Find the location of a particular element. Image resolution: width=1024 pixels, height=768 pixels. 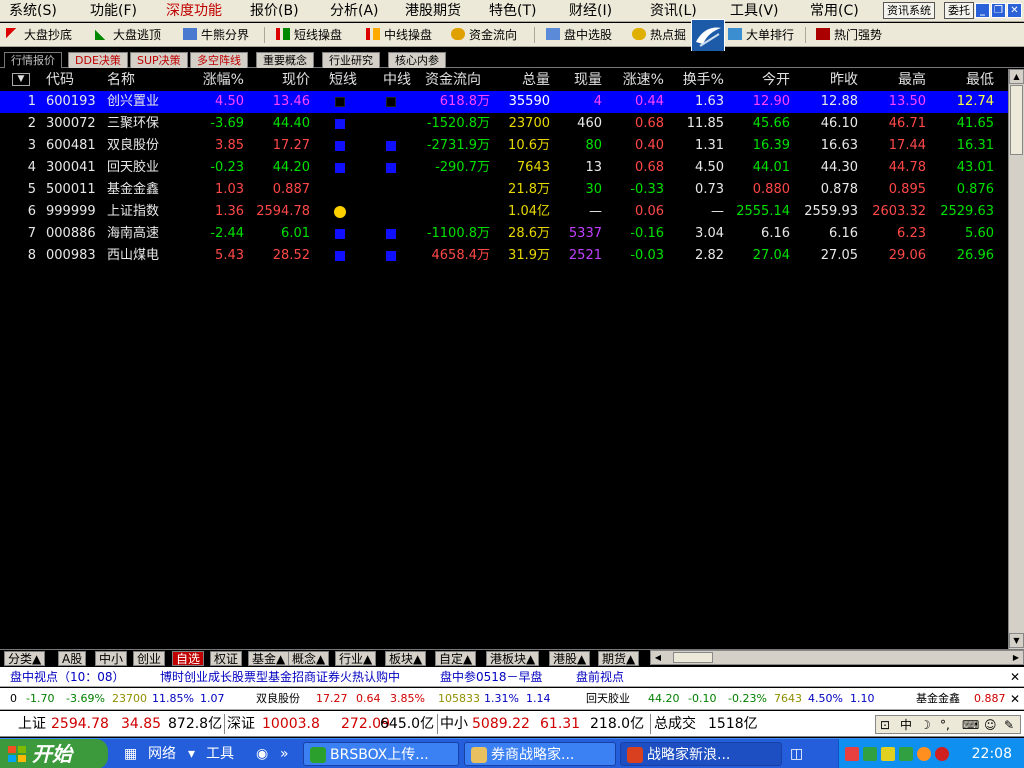

col-short-term: 短线 is located at coordinates (343, 80).